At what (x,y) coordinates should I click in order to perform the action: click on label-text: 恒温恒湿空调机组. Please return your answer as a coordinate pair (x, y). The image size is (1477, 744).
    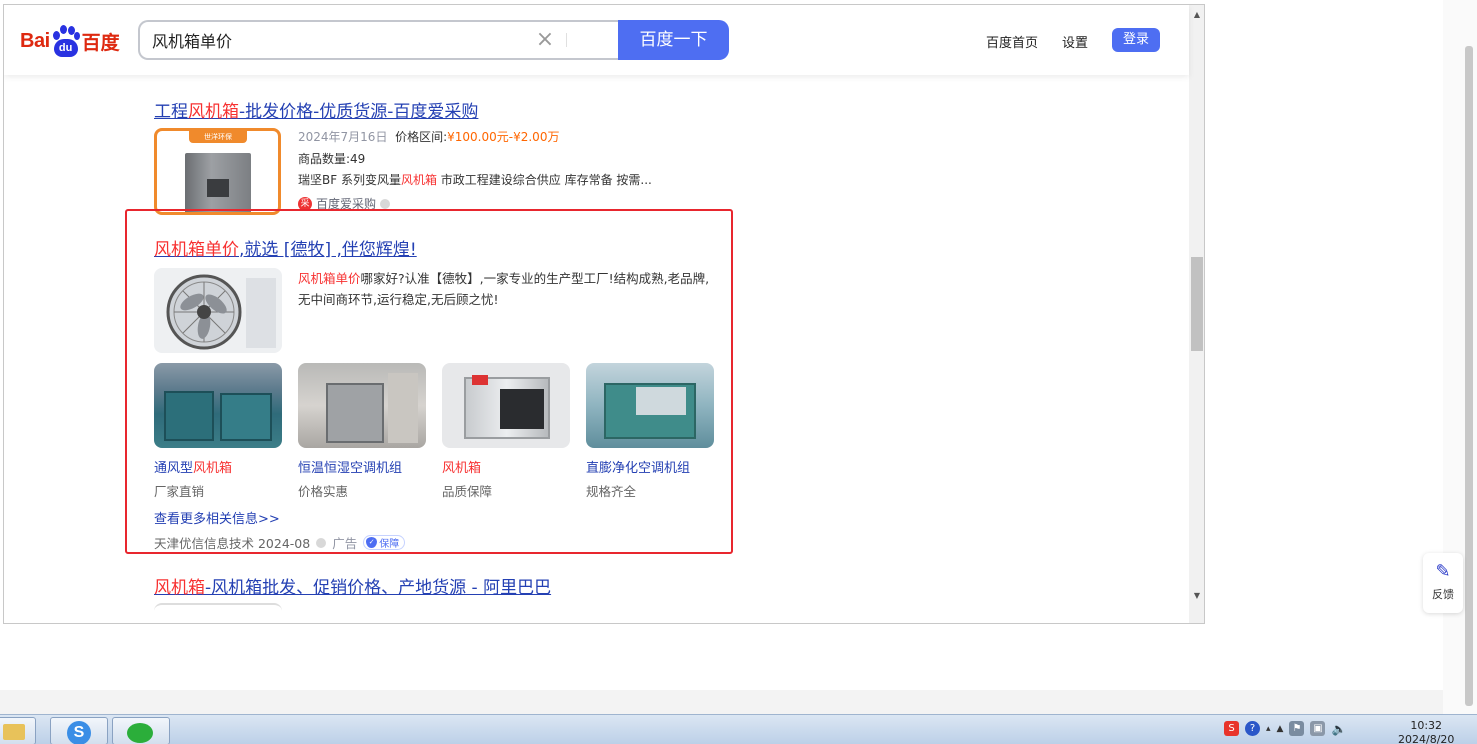
    Looking at the image, I should click on (350, 468).